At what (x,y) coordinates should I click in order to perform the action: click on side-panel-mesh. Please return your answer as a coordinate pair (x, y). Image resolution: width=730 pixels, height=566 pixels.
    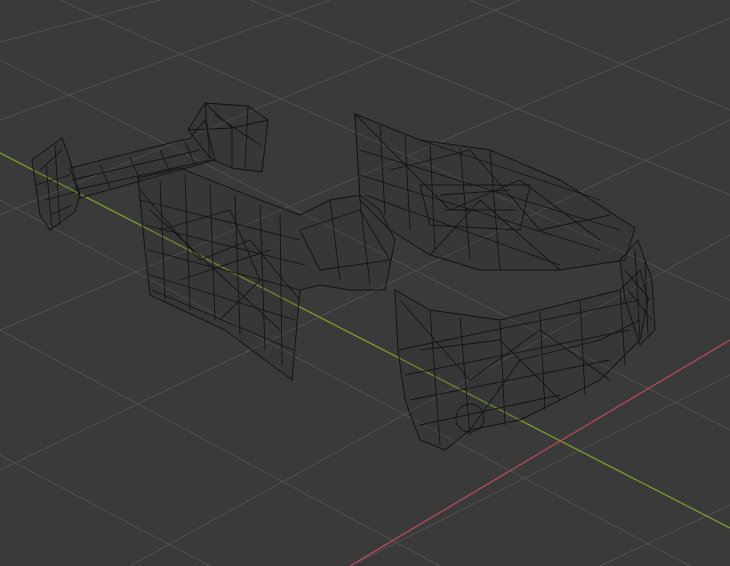
    Looking at the image, I should click on (266, 274).